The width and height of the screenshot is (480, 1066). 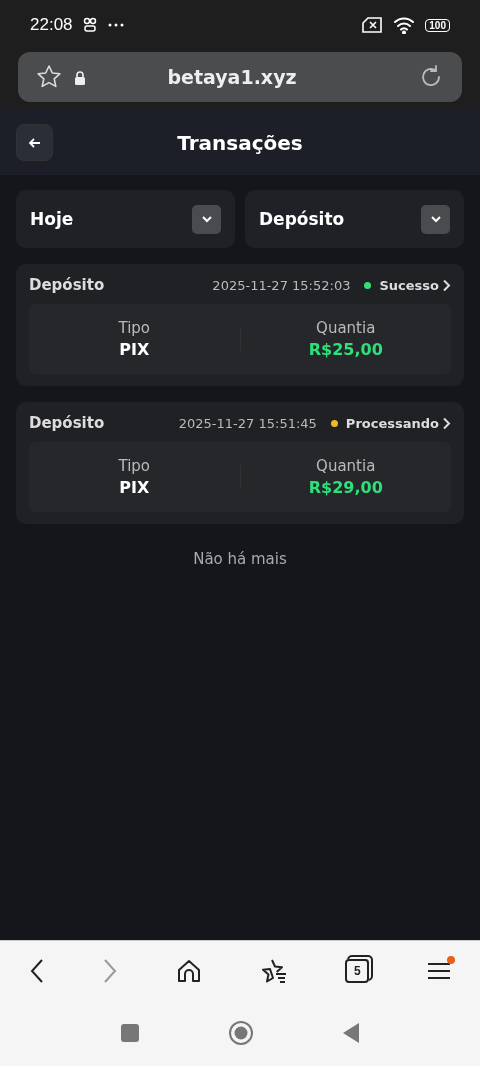 I want to click on amount-value: R$29,00, so click(x=345, y=487).